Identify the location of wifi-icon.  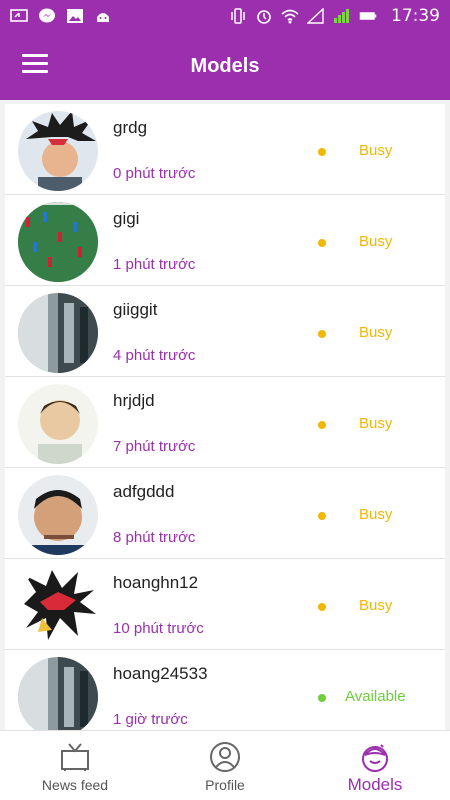
(290, 16).